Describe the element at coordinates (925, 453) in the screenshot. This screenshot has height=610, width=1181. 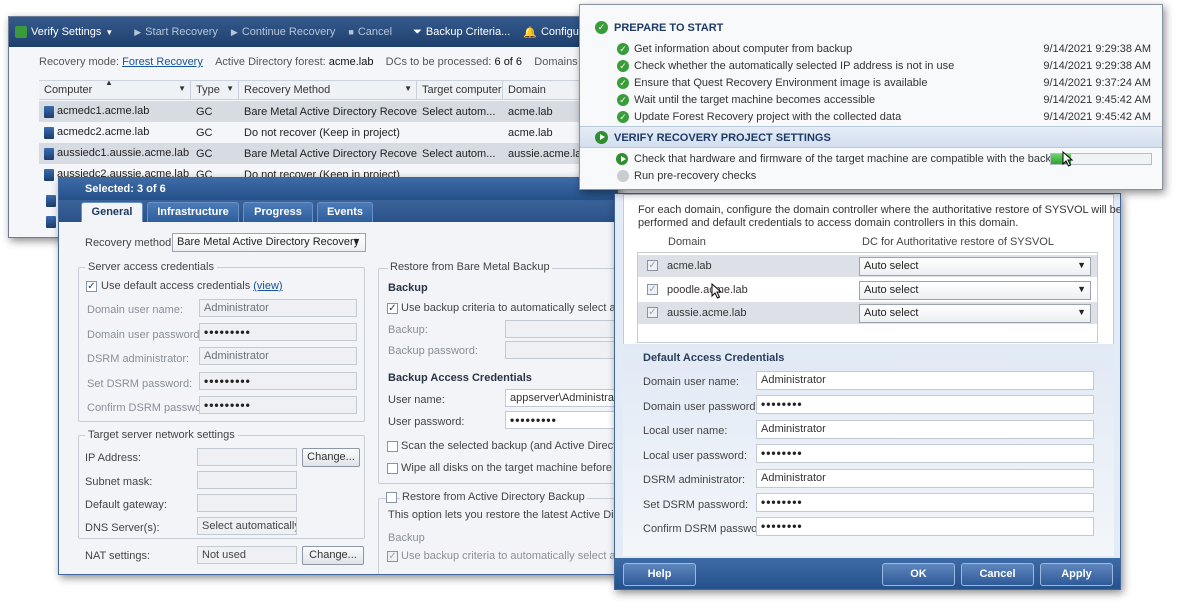
I see `local-password-field: ••••••••` at that location.